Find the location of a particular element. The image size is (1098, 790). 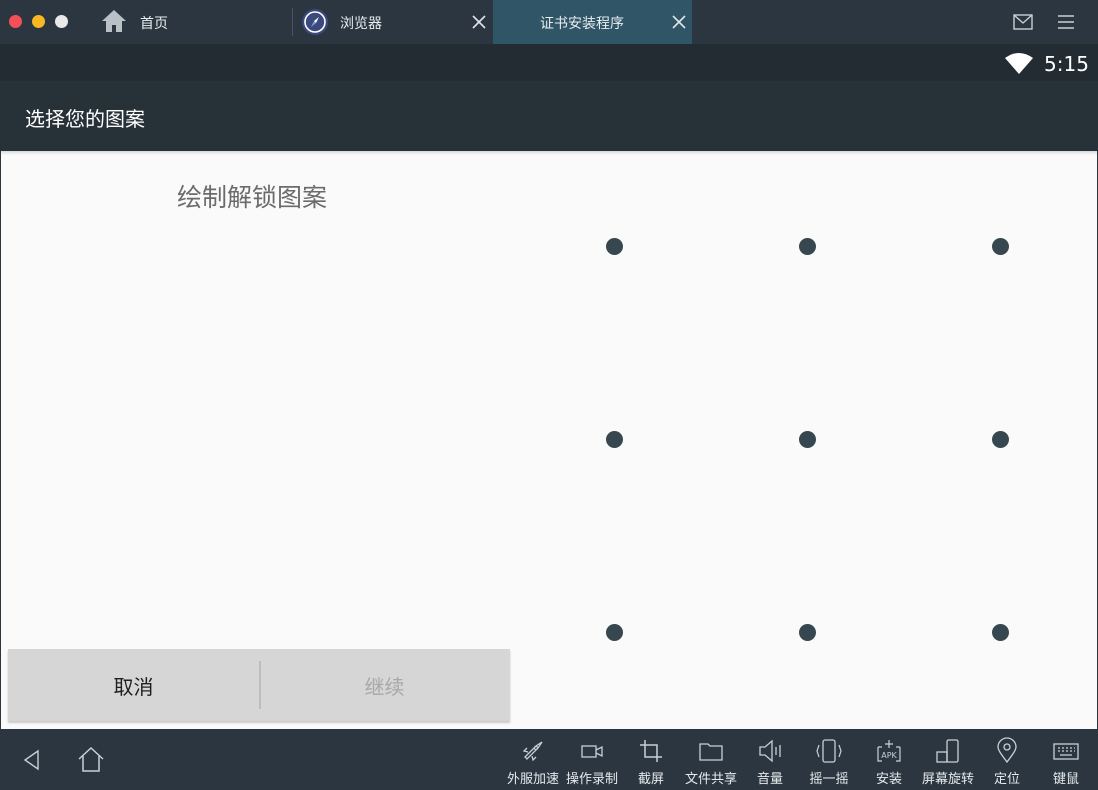

page-title: 选择您的图案 is located at coordinates (85, 119).